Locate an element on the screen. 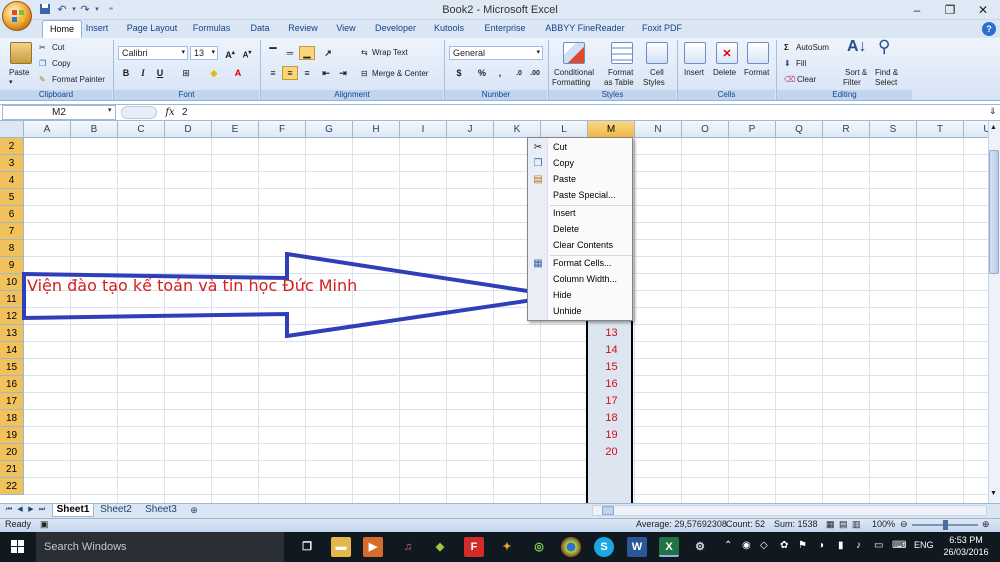 This screenshot has width=1000, height=562. scroll-up-icon: ▲ is located at coordinates (993, 127).